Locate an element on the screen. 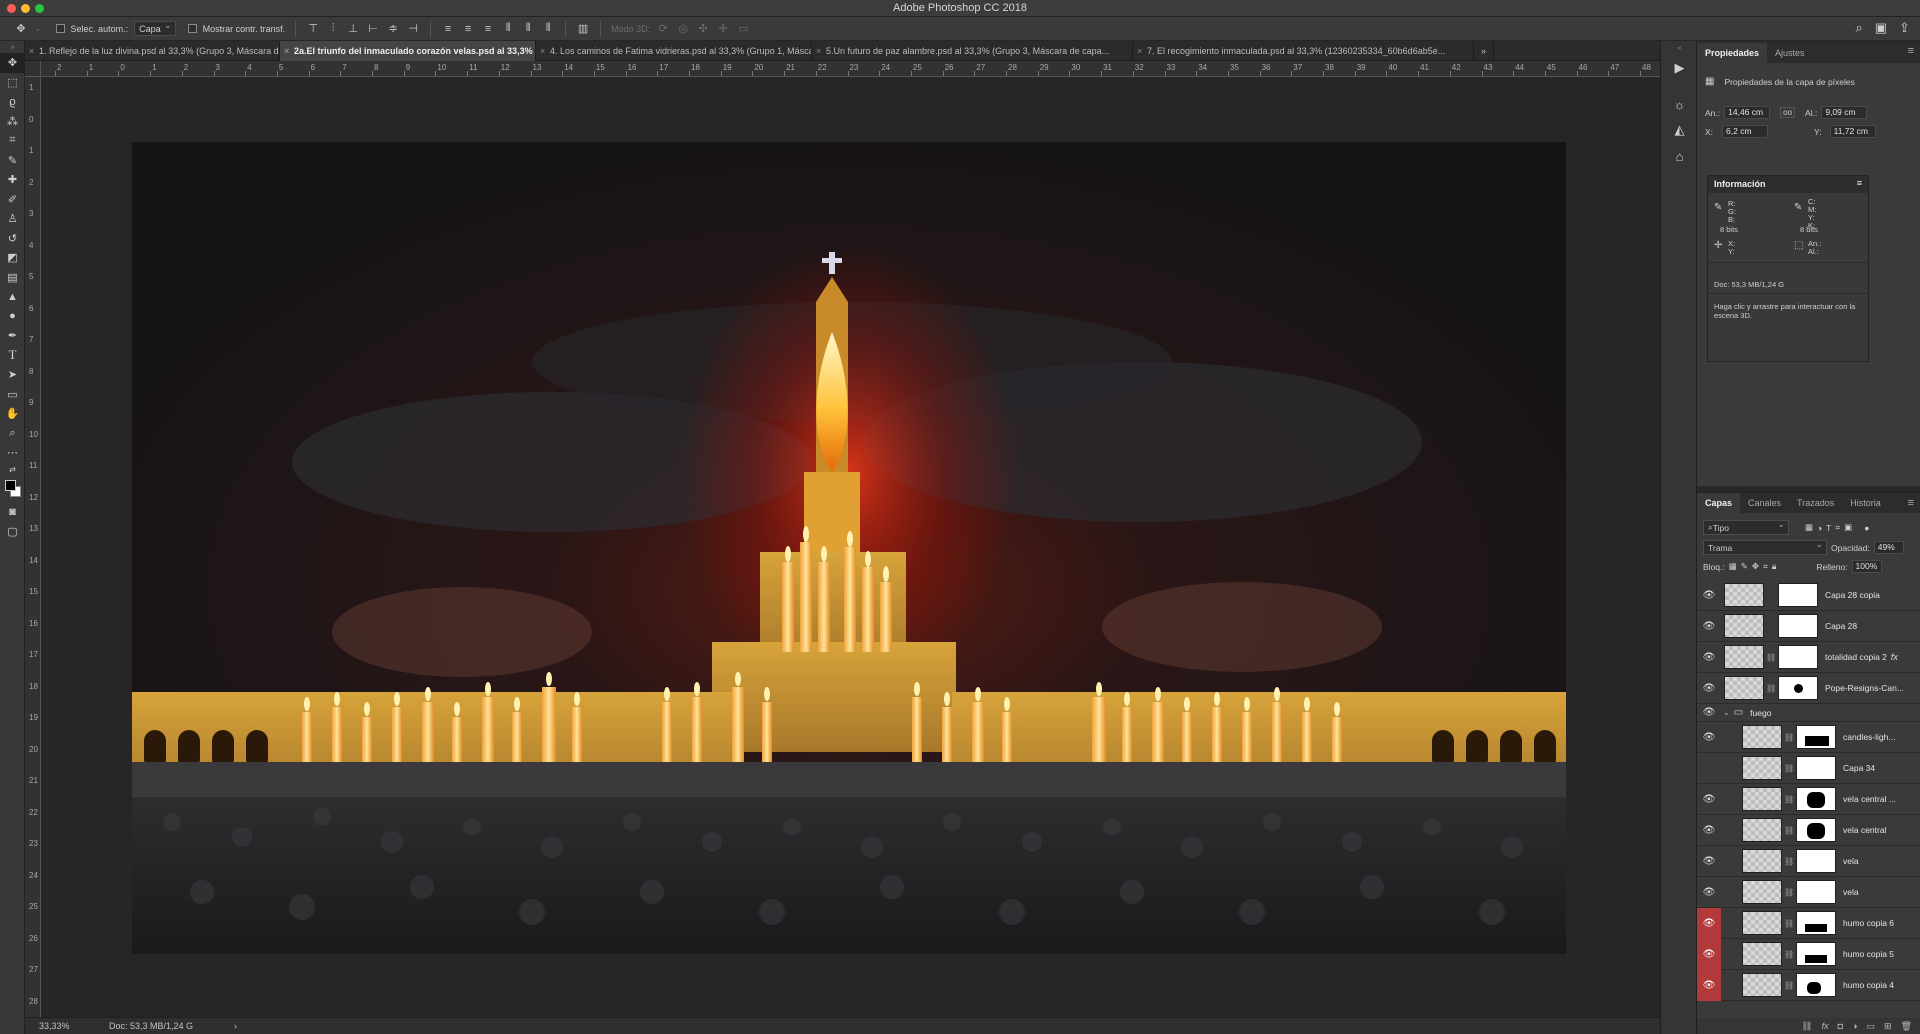 This screenshot has width=1920, height=1034. layer-row: 👁︎ ⛓ totalidad copia 2 fx is located at coordinates (1808, 657).